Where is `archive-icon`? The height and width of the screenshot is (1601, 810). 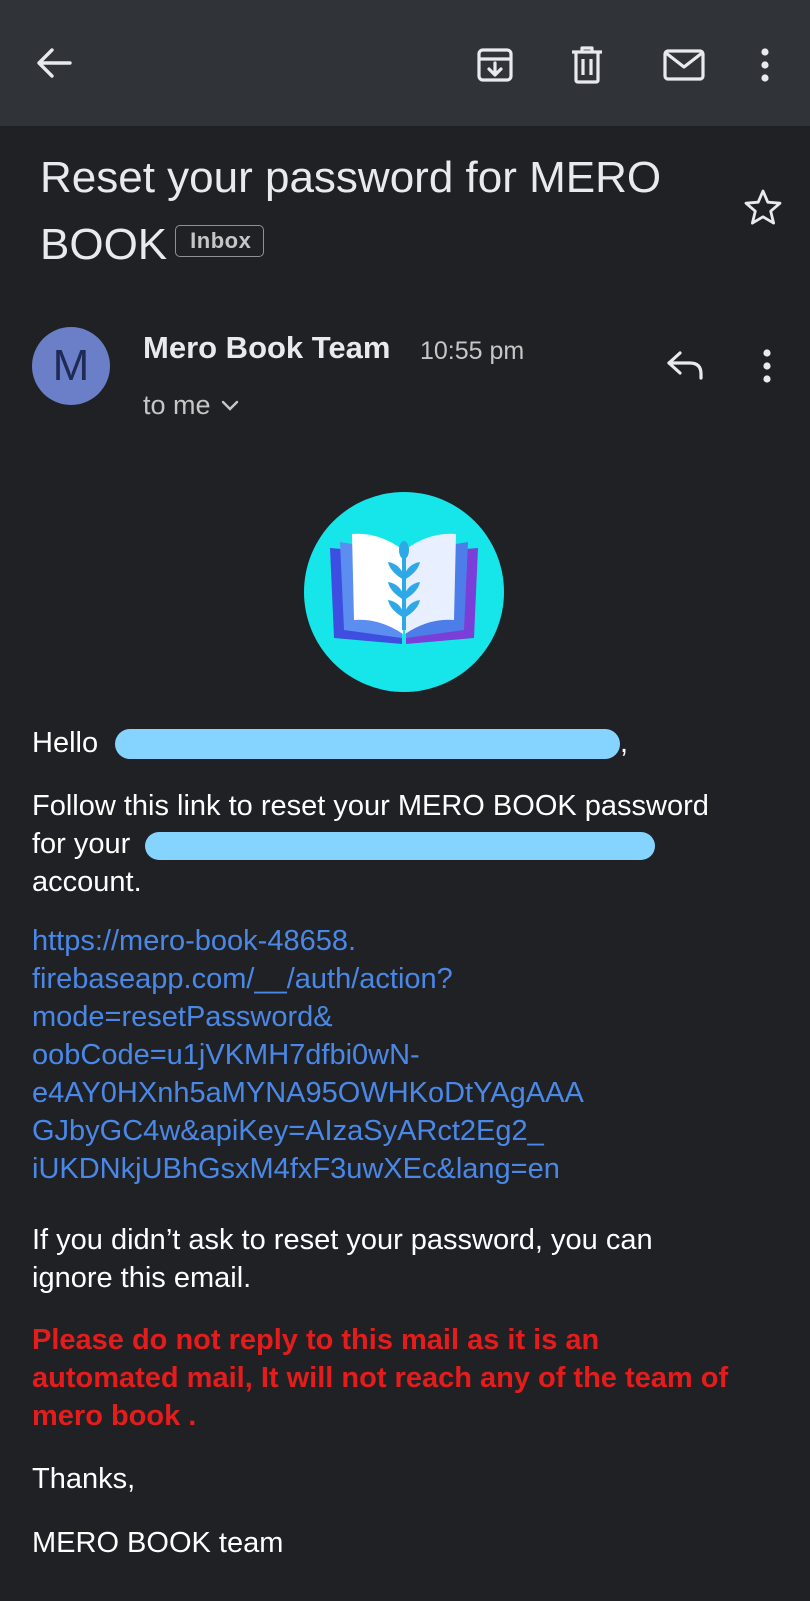 archive-icon is located at coordinates (495, 65).